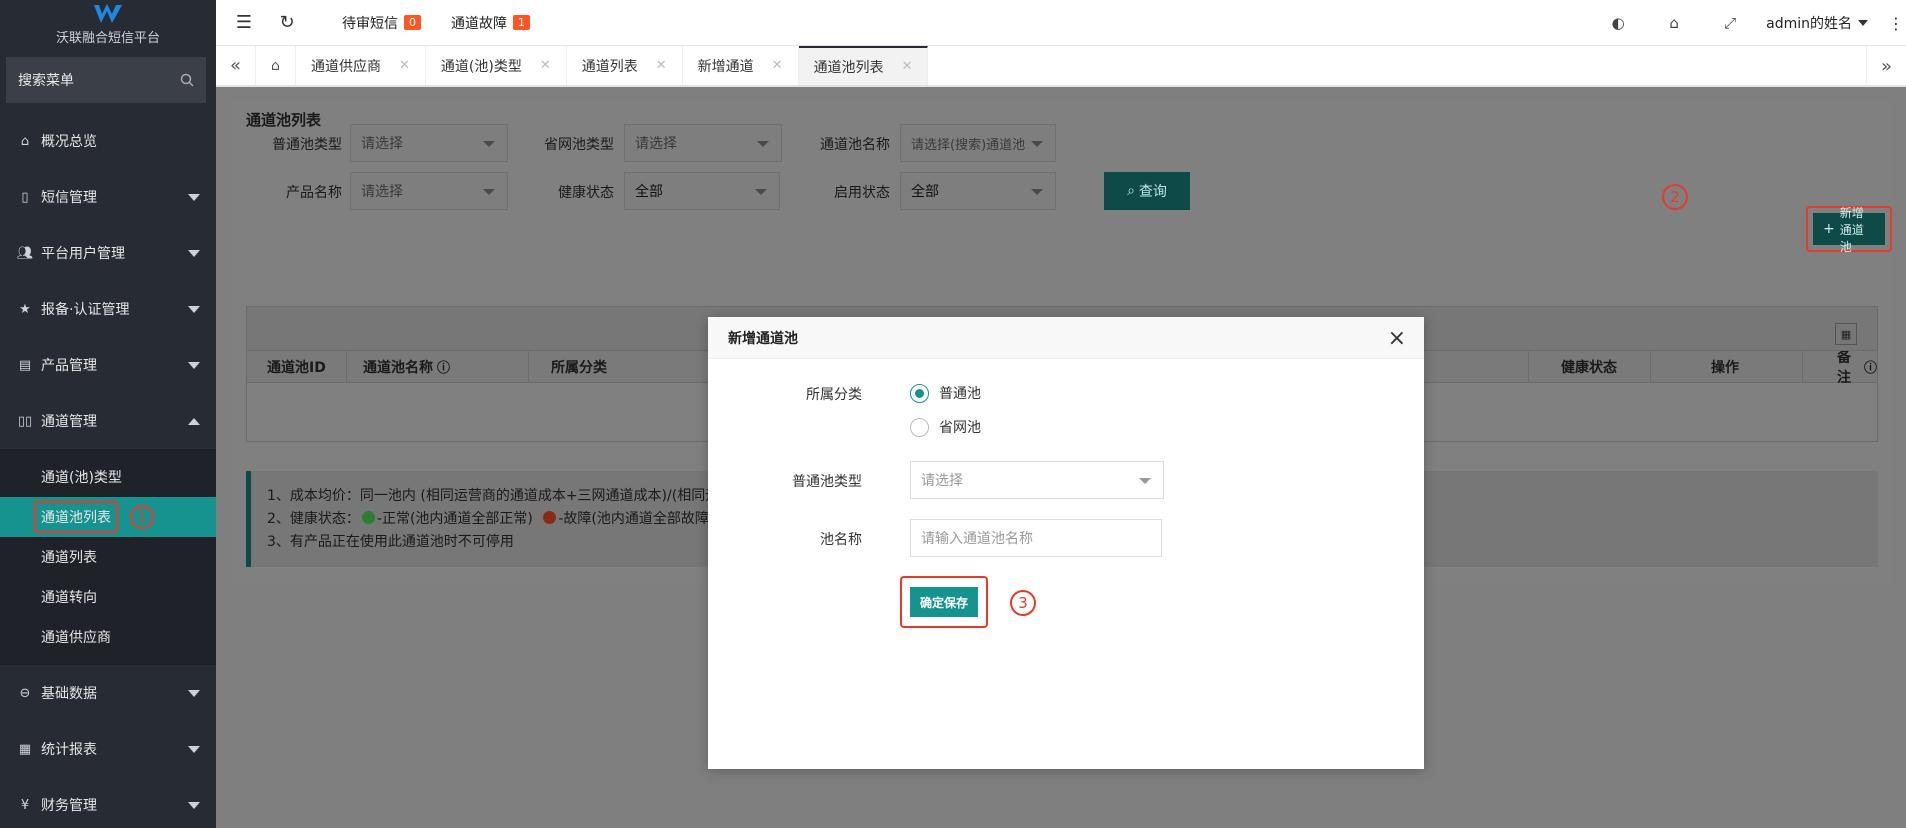  I want to click on pool-type-select: 请选择, so click(1037, 480).